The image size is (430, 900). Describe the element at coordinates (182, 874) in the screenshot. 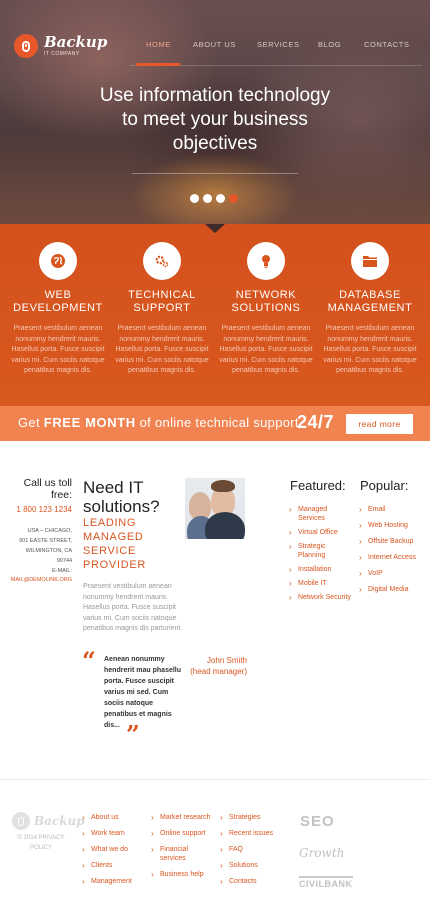

I see `footer-link: Business help` at that location.